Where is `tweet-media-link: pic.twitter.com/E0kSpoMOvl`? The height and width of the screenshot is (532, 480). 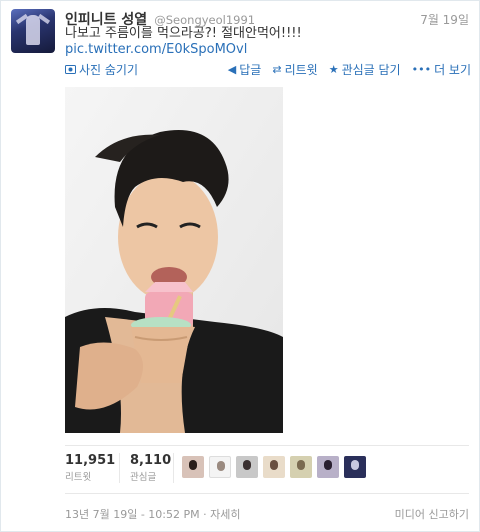 tweet-media-link: pic.twitter.com/E0kSpoMOvl is located at coordinates (156, 49).